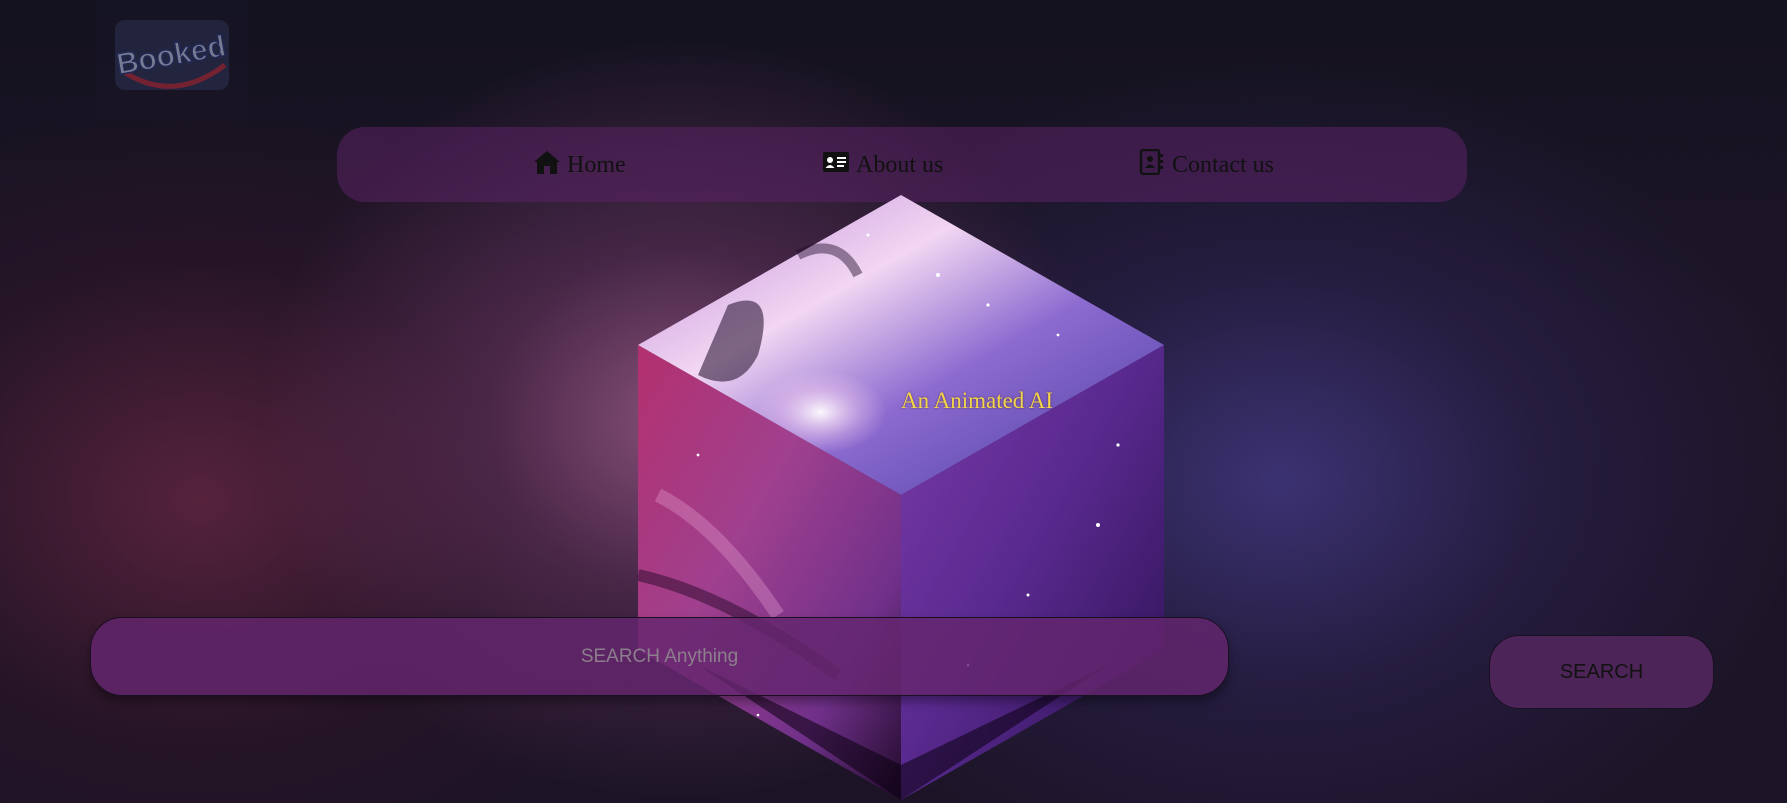 Image resolution: width=1787 pixels, height=803 pixels. What do you see at coordinates (547, 165) in the screenshot?
I see `home-icon` at bounding box center [547, 165].